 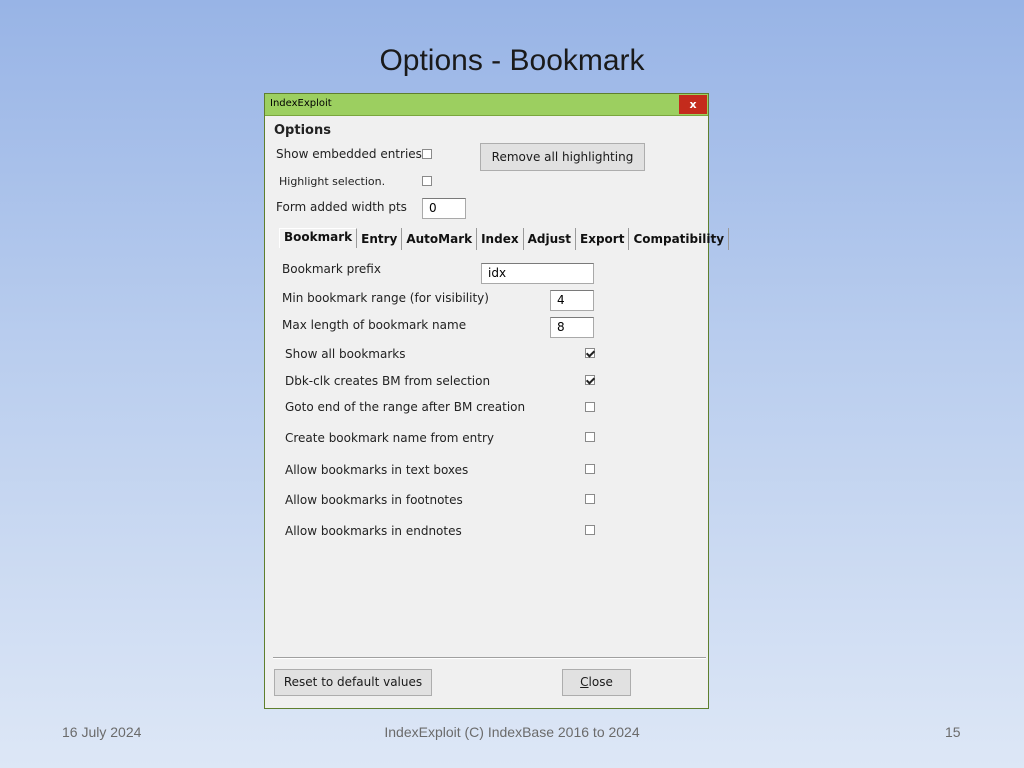 What do you see at coordinates (341, 207) in the screenshot?
I see `form-width-label: Form added width pts` at bounding box center [341, 207].